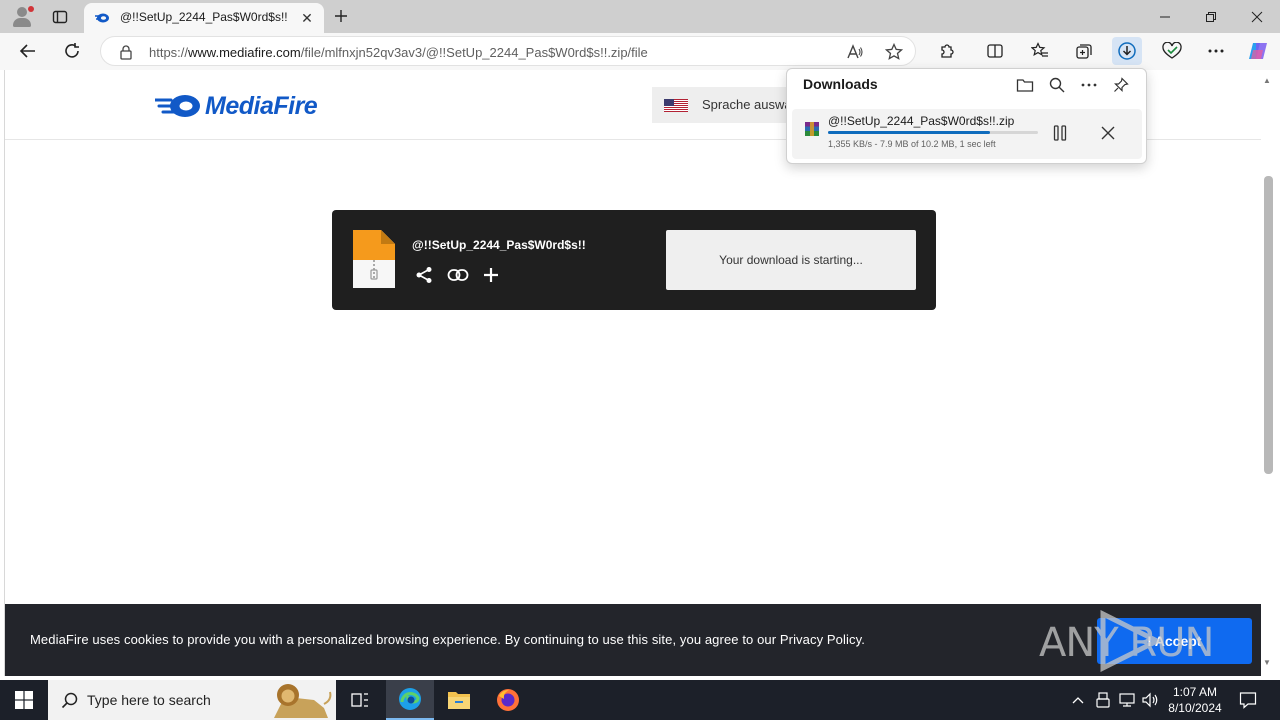  What do you see at coordinates (1257, 16) in the screenshot?
I see `close-window-icon` at bounding box center [1257, 16].